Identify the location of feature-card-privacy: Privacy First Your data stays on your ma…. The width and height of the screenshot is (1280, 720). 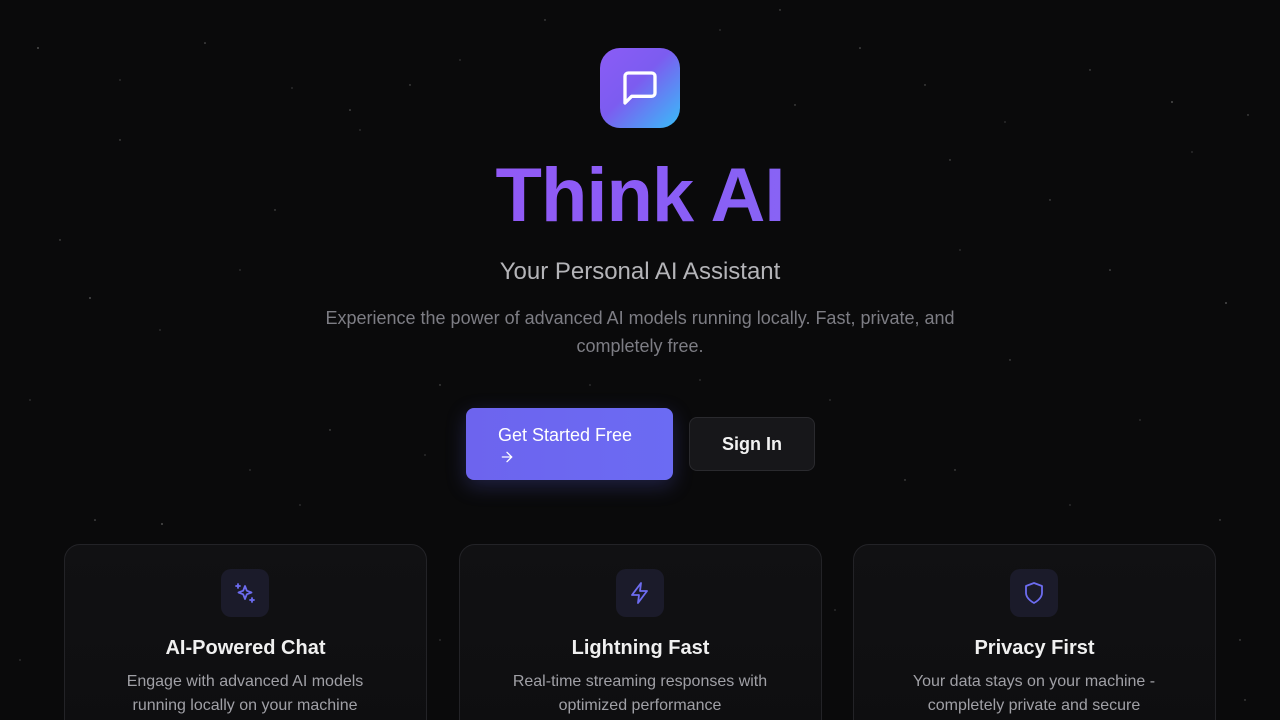
(1034, 632).